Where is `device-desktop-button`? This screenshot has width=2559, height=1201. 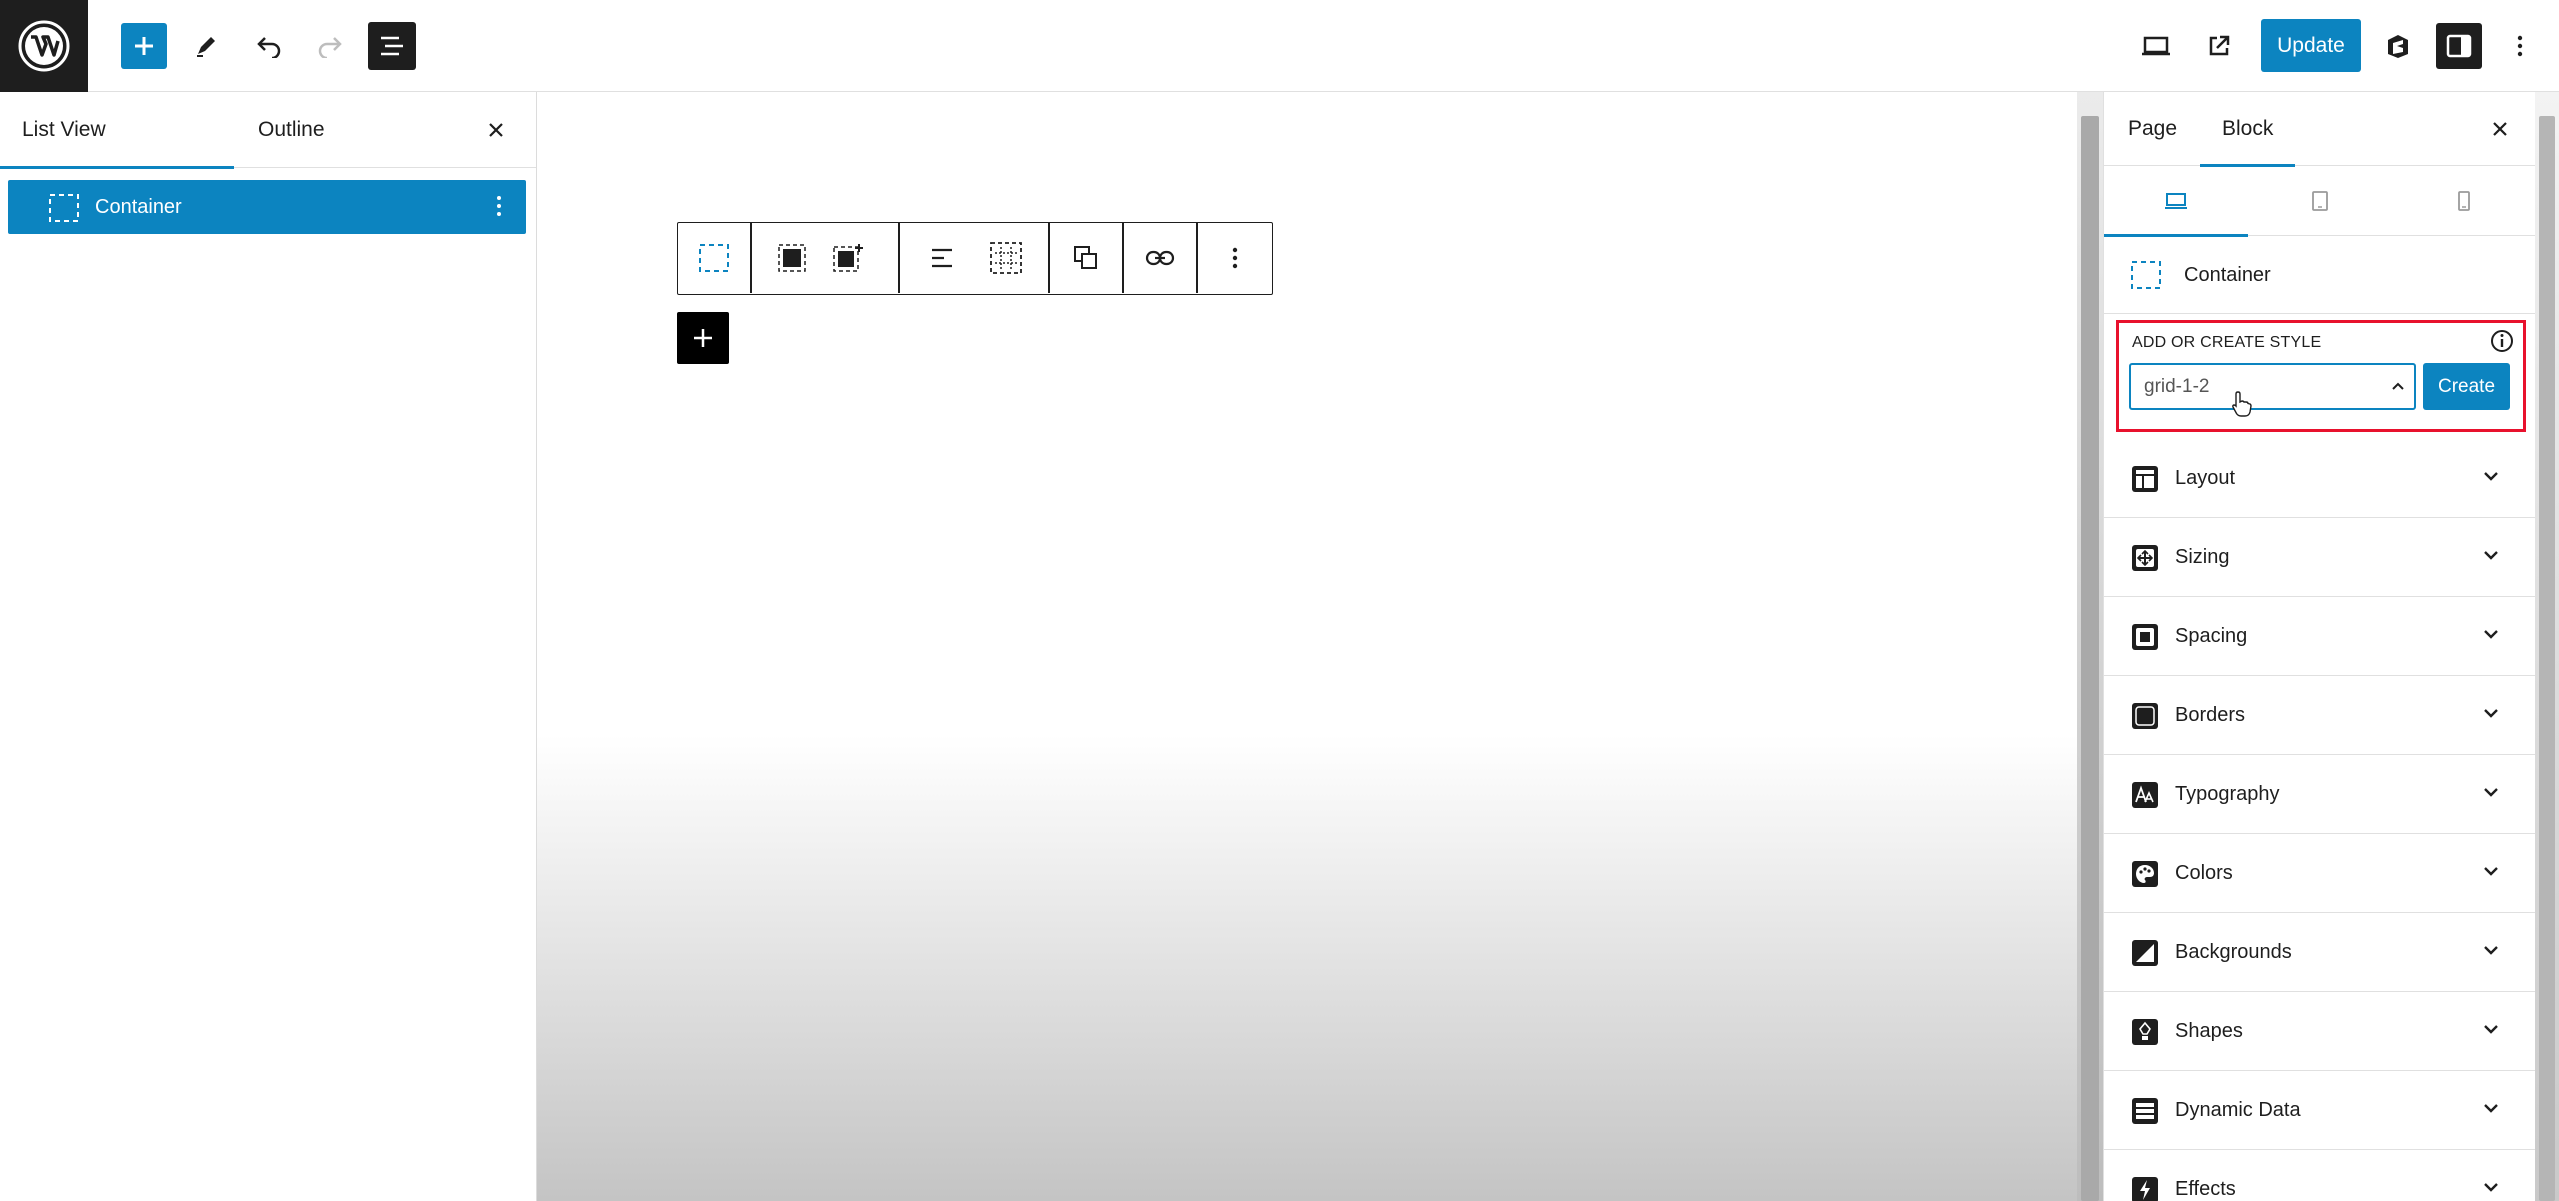
device-desktop-button is located at coordinates (2176, 201).